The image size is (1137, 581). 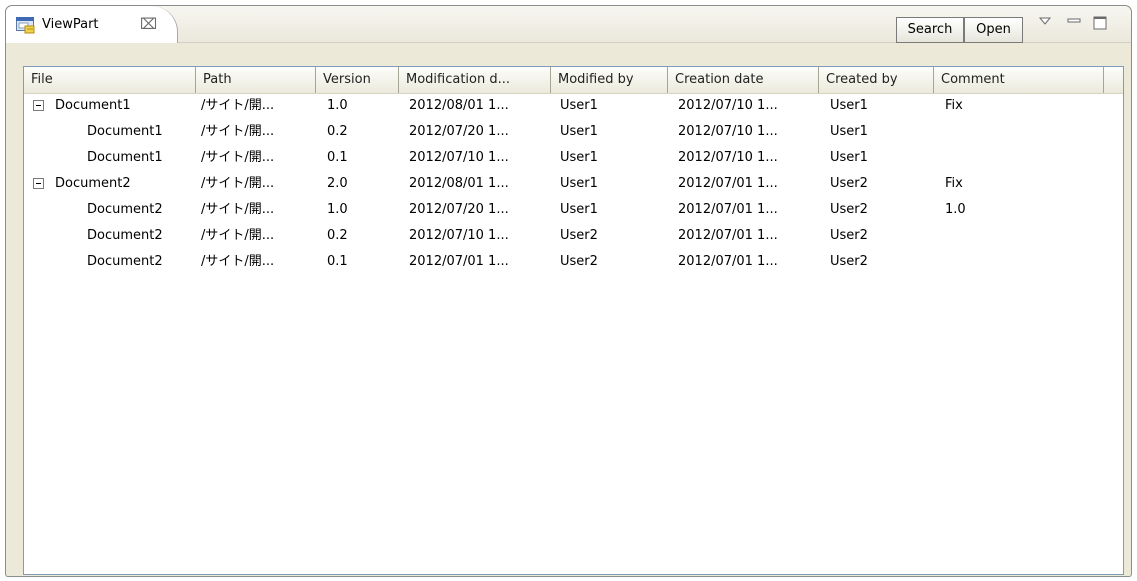 What do you see at coordinates (357, 80) in the screenshot?
I see `column-header-version: Version` at bounding box center [357, 80].